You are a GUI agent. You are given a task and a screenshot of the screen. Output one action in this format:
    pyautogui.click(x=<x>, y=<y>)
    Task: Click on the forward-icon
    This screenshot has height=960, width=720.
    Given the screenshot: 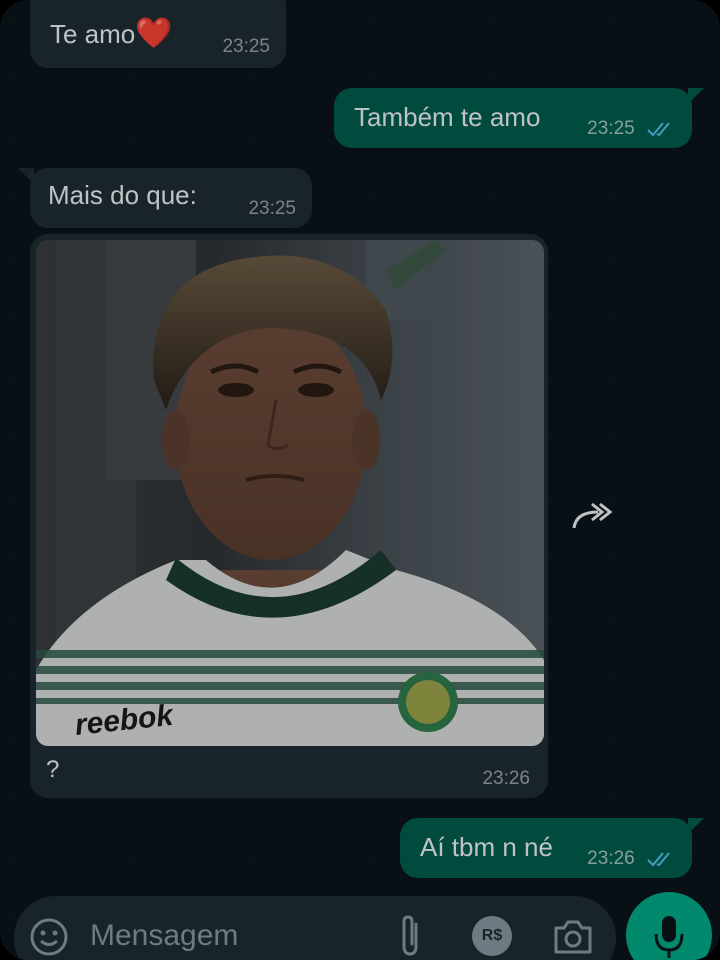 What is the action you would take?
    pyautogui.click(x=591, y=516)
    